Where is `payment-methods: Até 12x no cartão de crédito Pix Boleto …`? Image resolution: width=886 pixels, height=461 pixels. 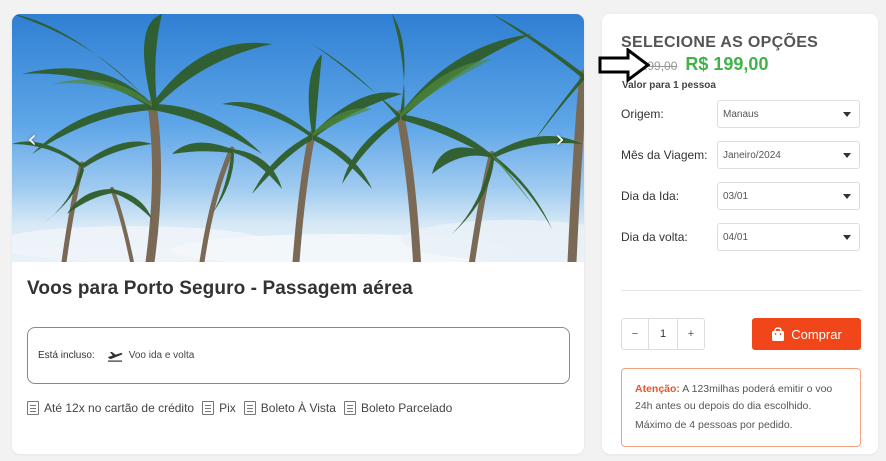
payment-methods: Até 12x no cartão de crédito Pix Boleto … is located at coordinates (243, 408).